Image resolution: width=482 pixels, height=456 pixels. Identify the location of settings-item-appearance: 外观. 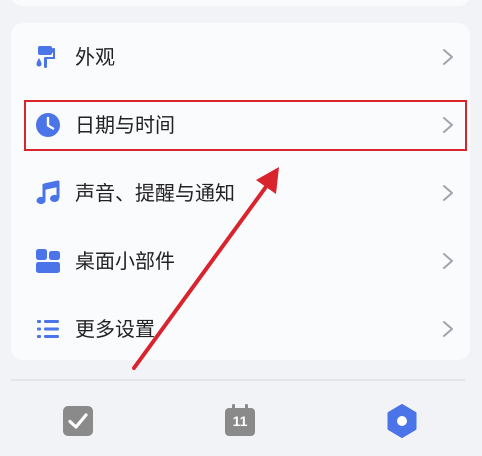
(240, 57).